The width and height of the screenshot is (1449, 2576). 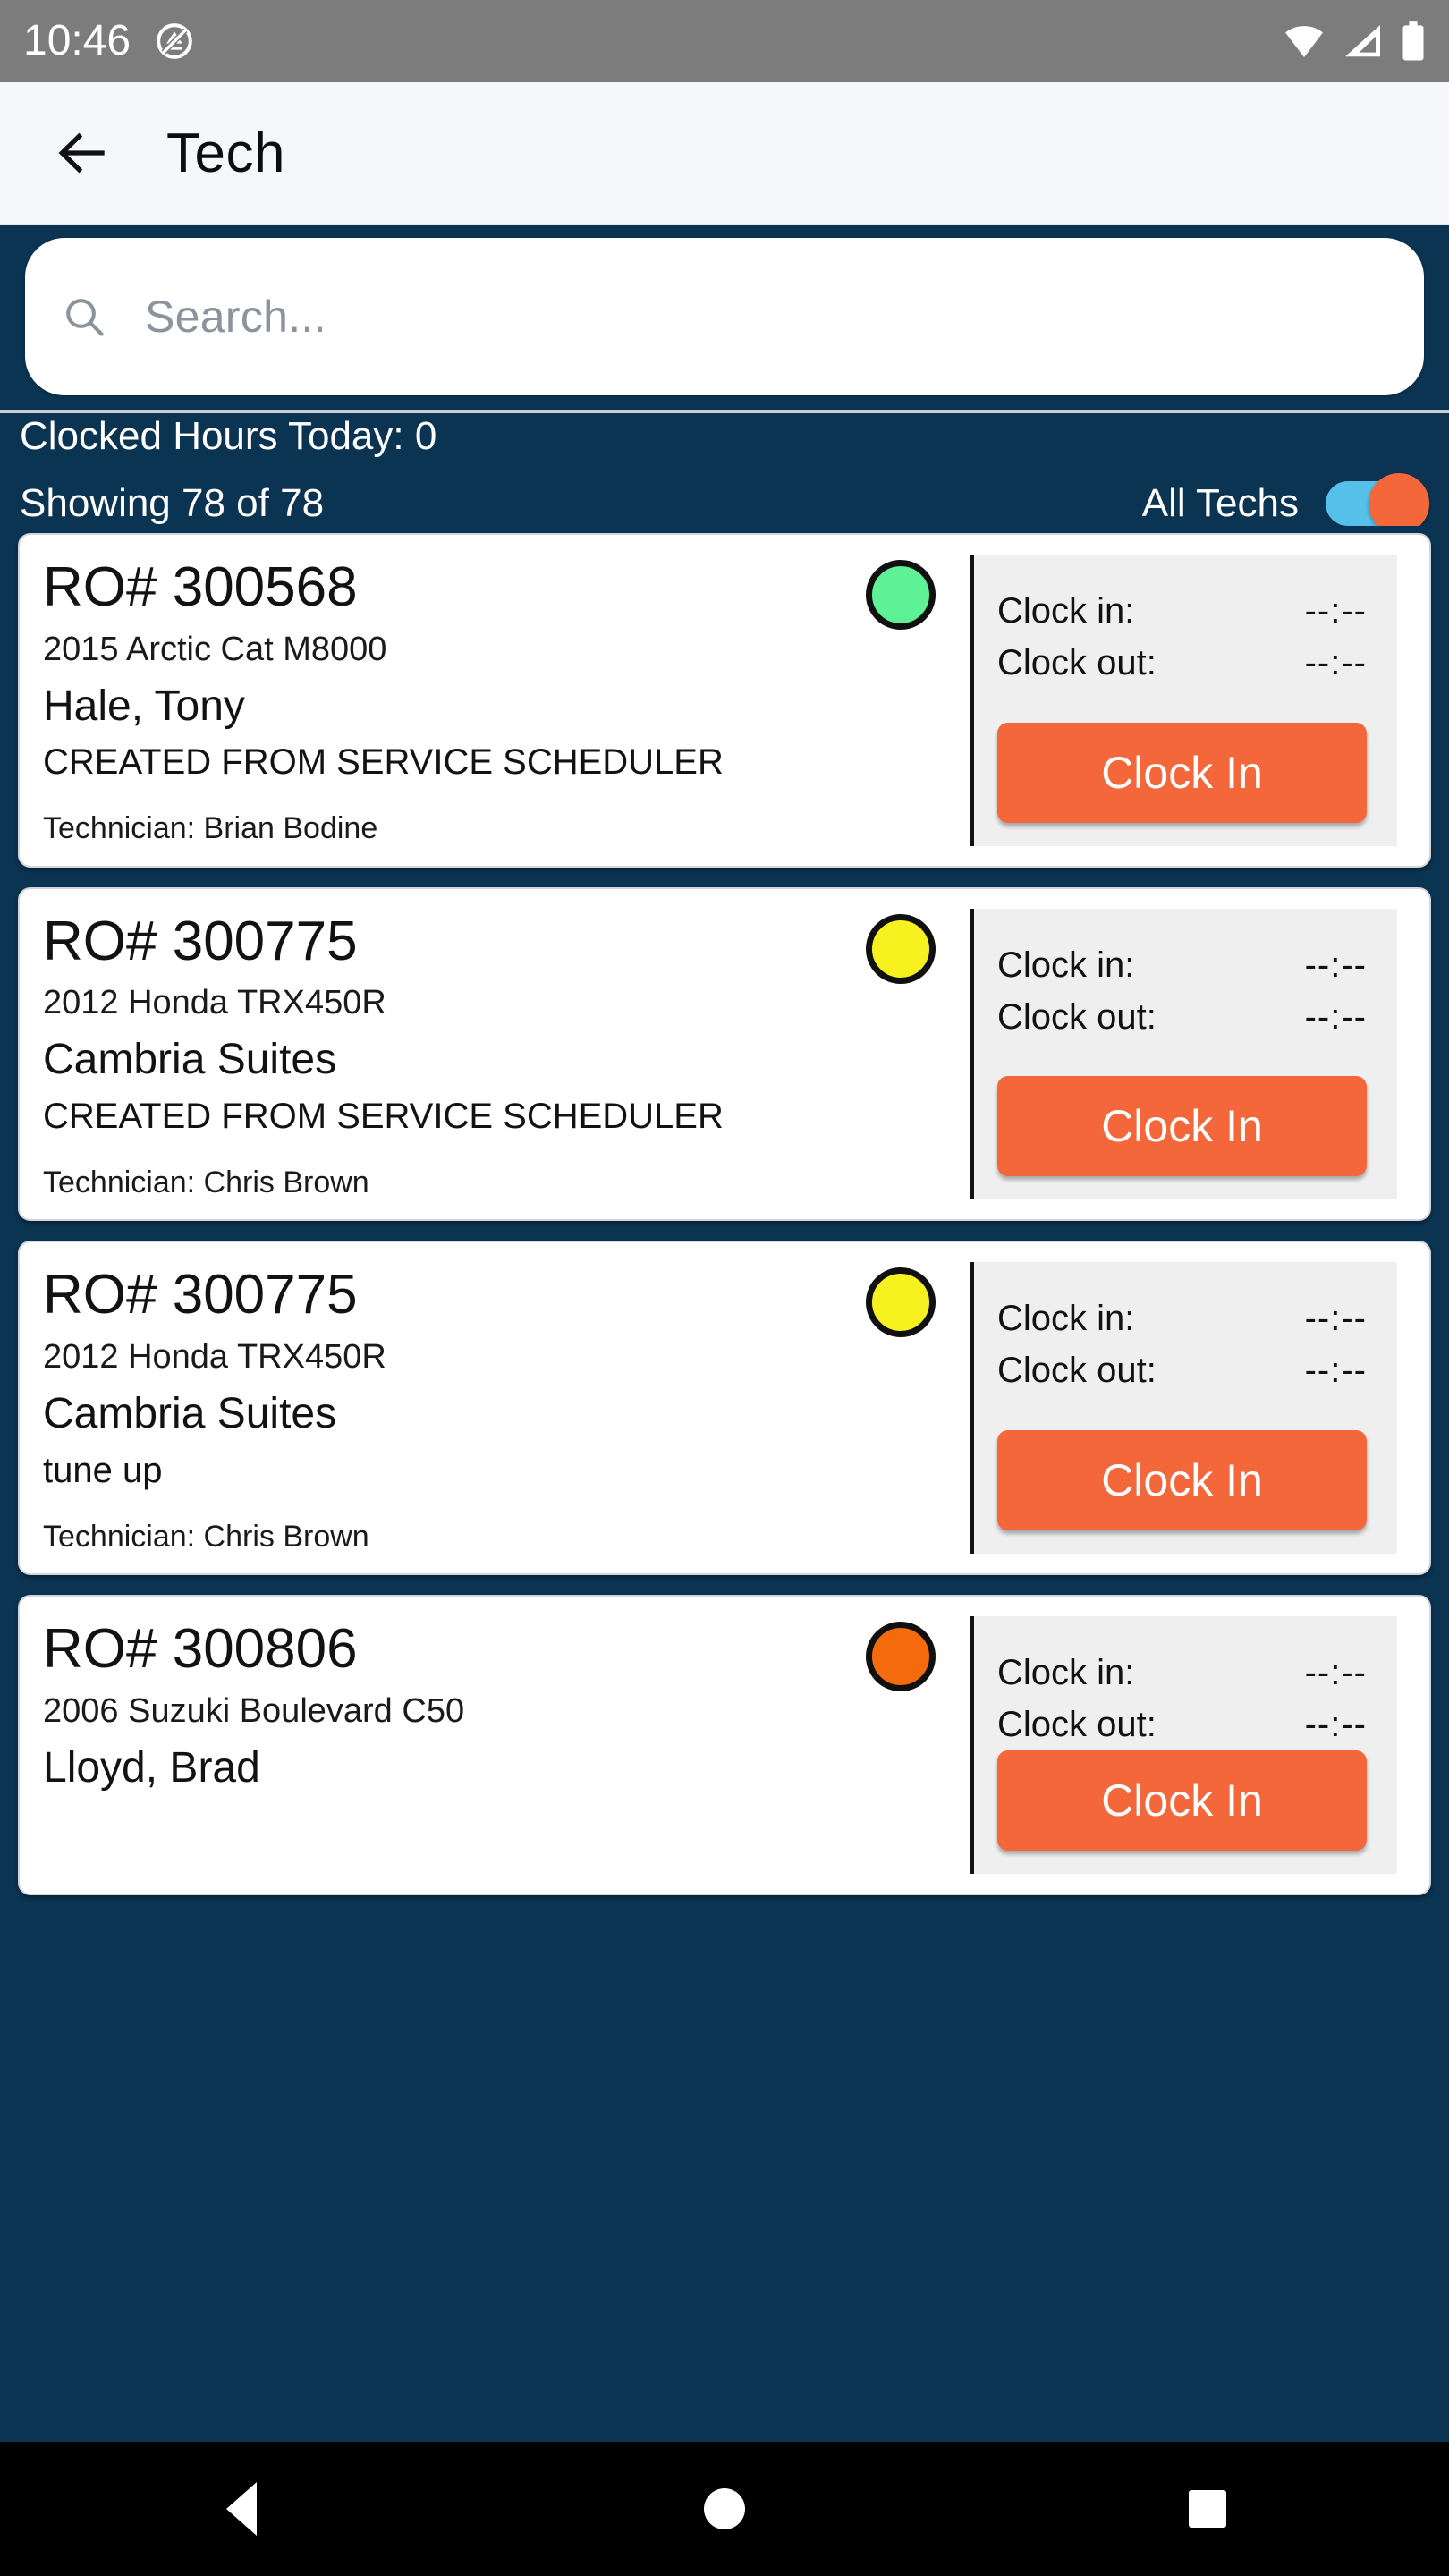 I want to click on technician-name: Technician: Brian Bodine, so click(x=210, y=828).